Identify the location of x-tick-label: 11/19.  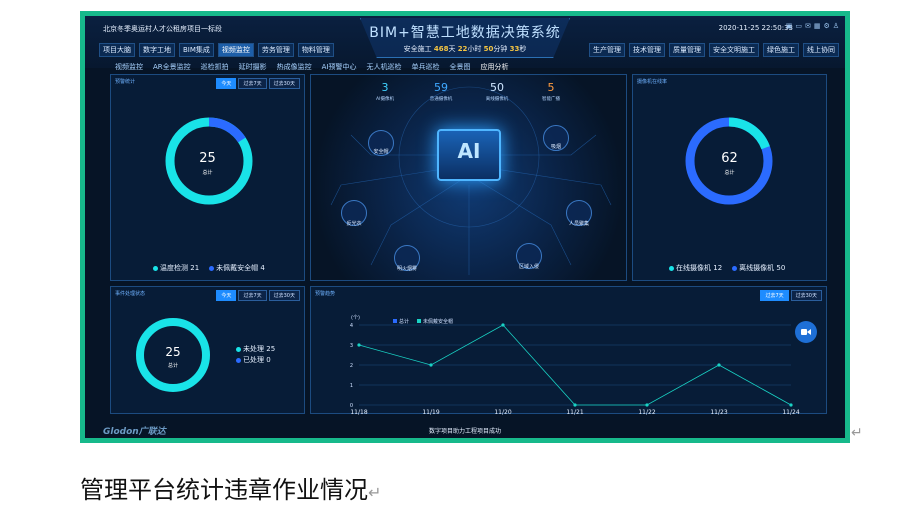
(430, 412).